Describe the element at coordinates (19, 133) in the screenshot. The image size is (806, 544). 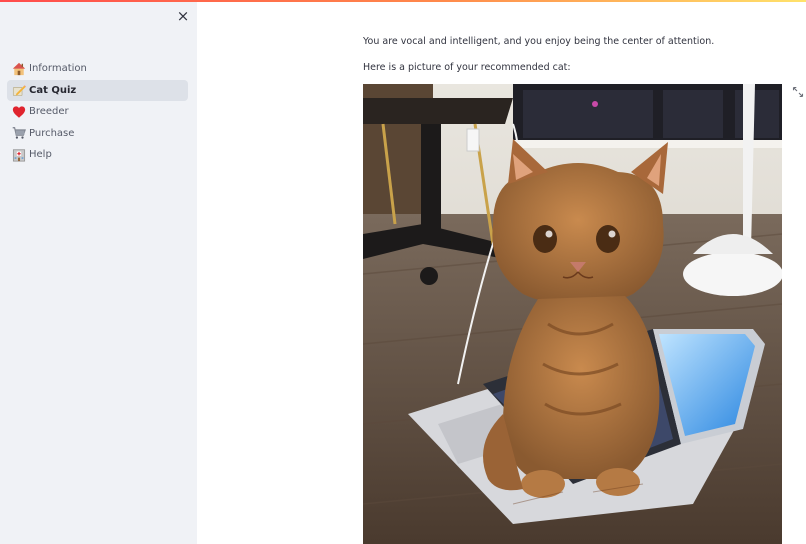
I see `shopping-cart-icon` at that location.